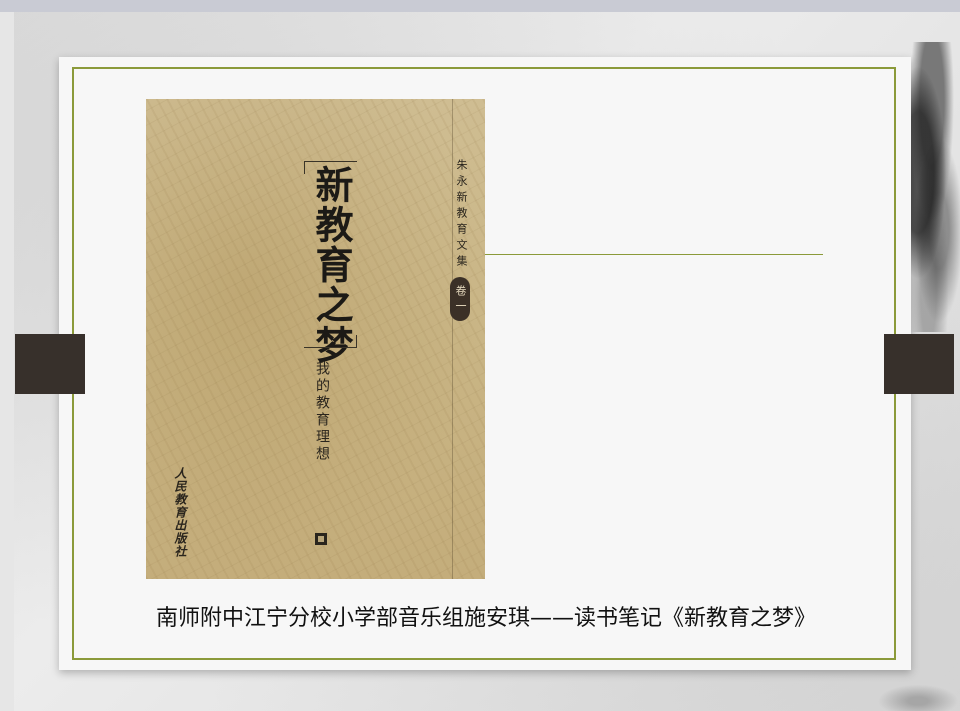  I want to click on publisher-logo-icon, so click(321, 539).